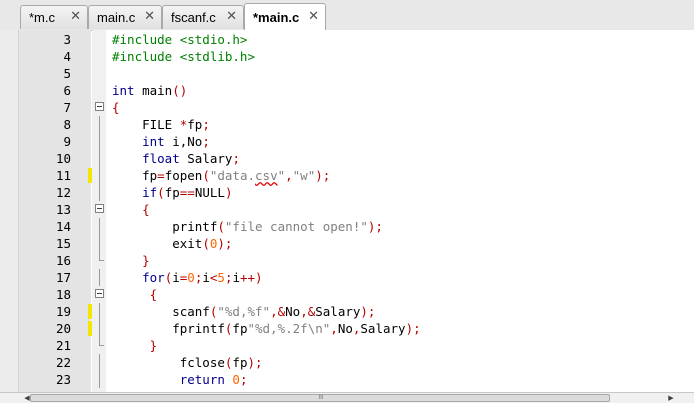 This screenshot has width=694, height=403. Describe the element at coordinates (180, 90) in the screenshot. I see `code-token: ()` at that location.